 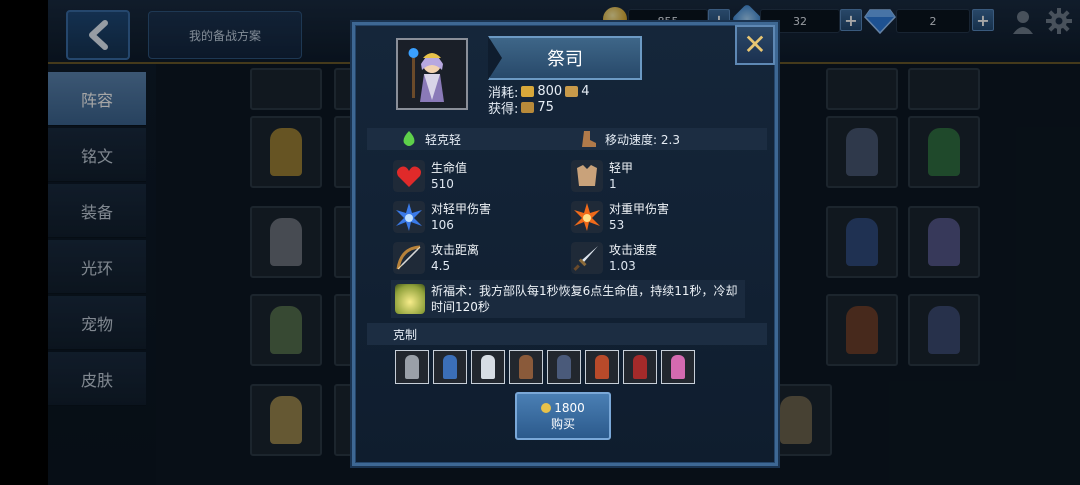 I want to click on stat-light-damage: 对轻甲伤害 106, so click(x=442, y=218).